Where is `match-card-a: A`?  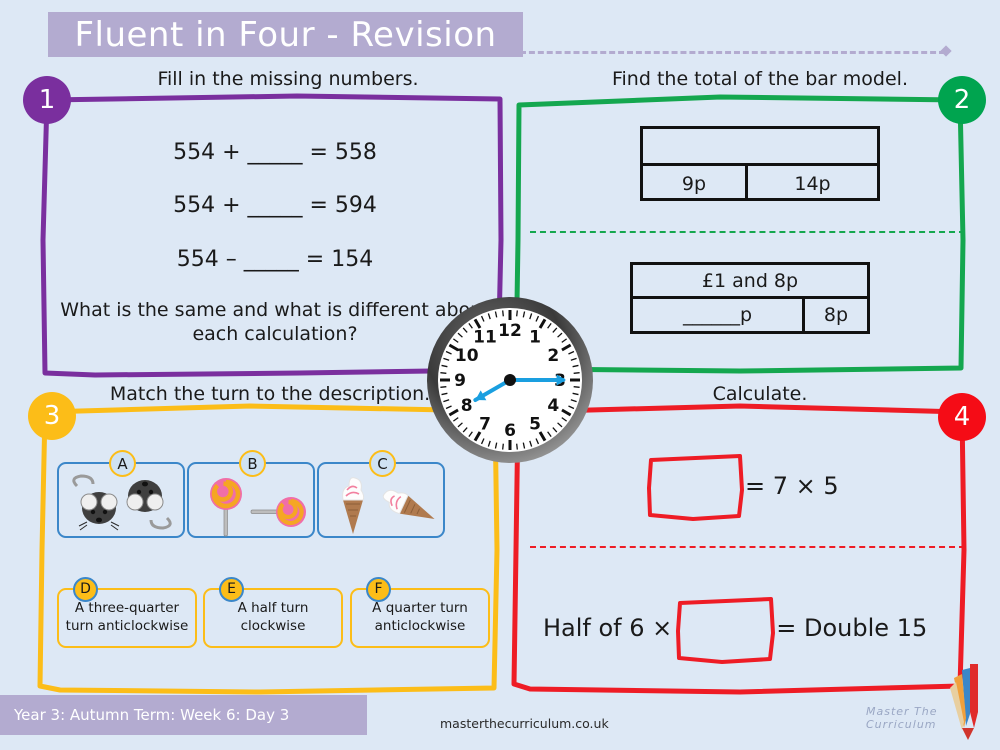
match-card-a: A is located at coordinates (121, 494).